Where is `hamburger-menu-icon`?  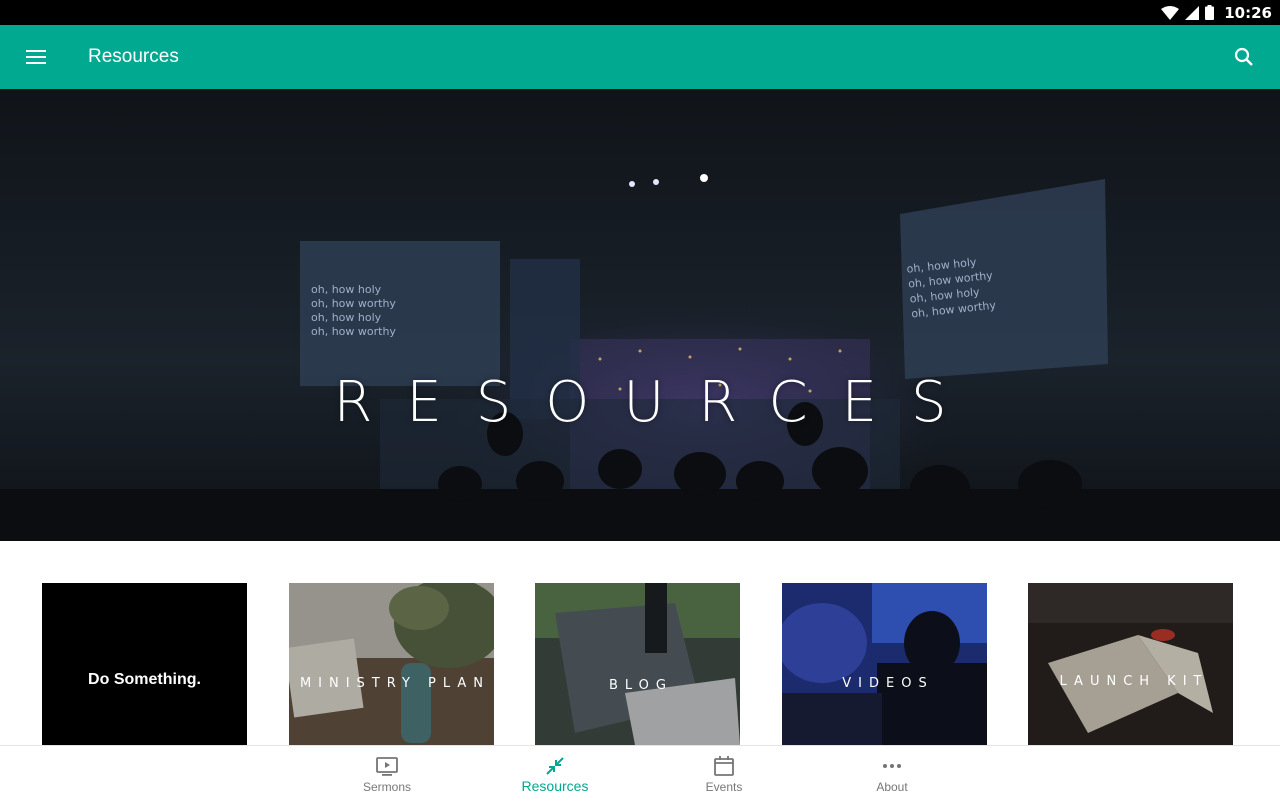
hamburger-menu-icon is located at coordinates (36, 57).